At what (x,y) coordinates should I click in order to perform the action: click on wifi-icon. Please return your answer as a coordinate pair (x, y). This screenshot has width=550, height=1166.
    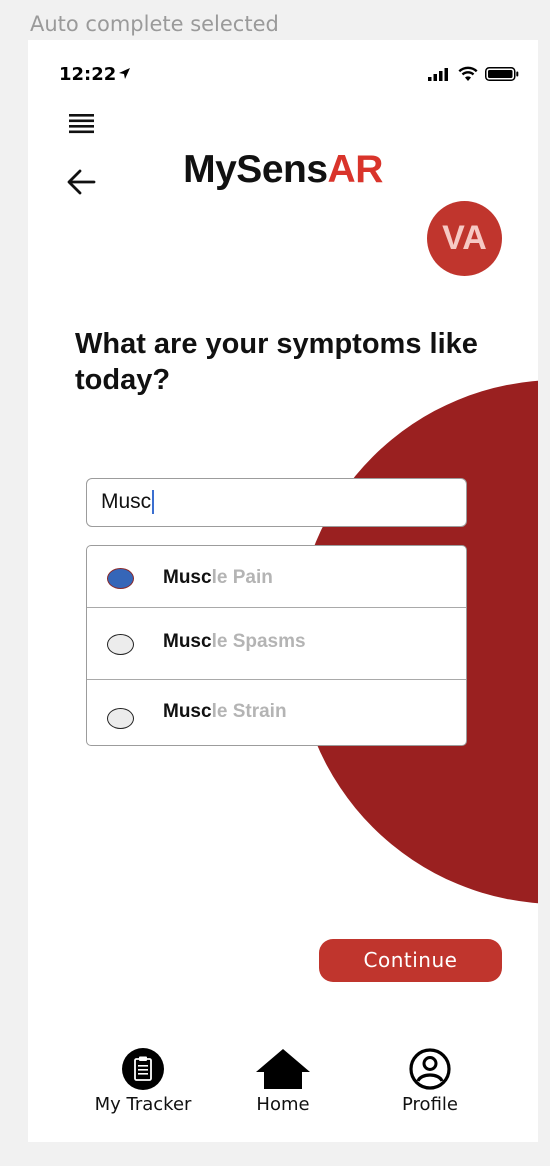
    Looking at the image, I should click on (468, 73).